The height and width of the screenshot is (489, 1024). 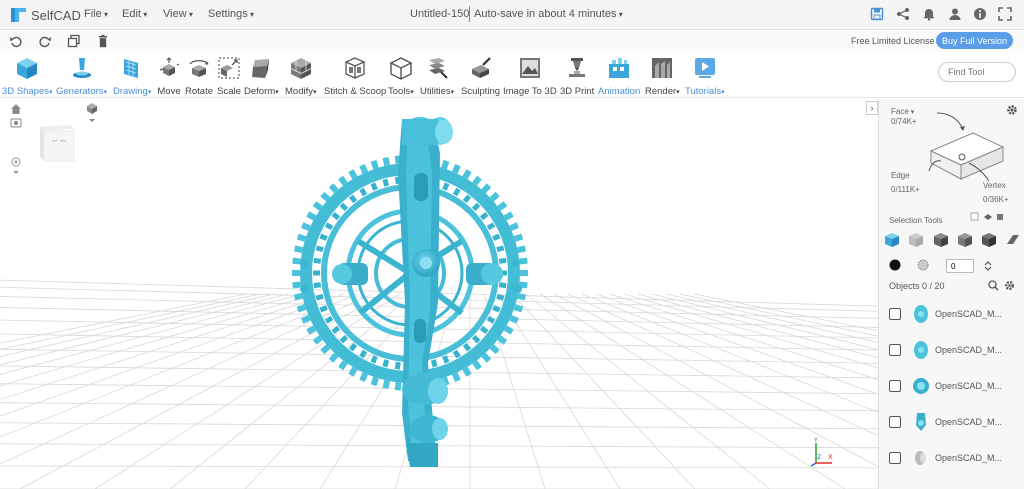 What do you see at coordinates (872, 108) in the screenshot?
I see `collapse-panel-button: ›` at bounding box center [872, 108].